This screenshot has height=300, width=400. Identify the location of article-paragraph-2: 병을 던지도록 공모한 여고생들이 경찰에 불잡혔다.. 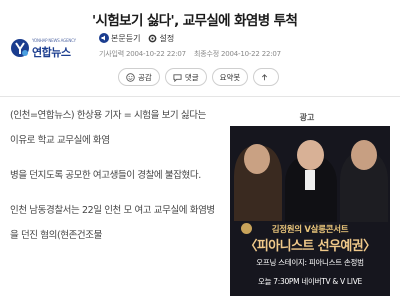
(105, 175).